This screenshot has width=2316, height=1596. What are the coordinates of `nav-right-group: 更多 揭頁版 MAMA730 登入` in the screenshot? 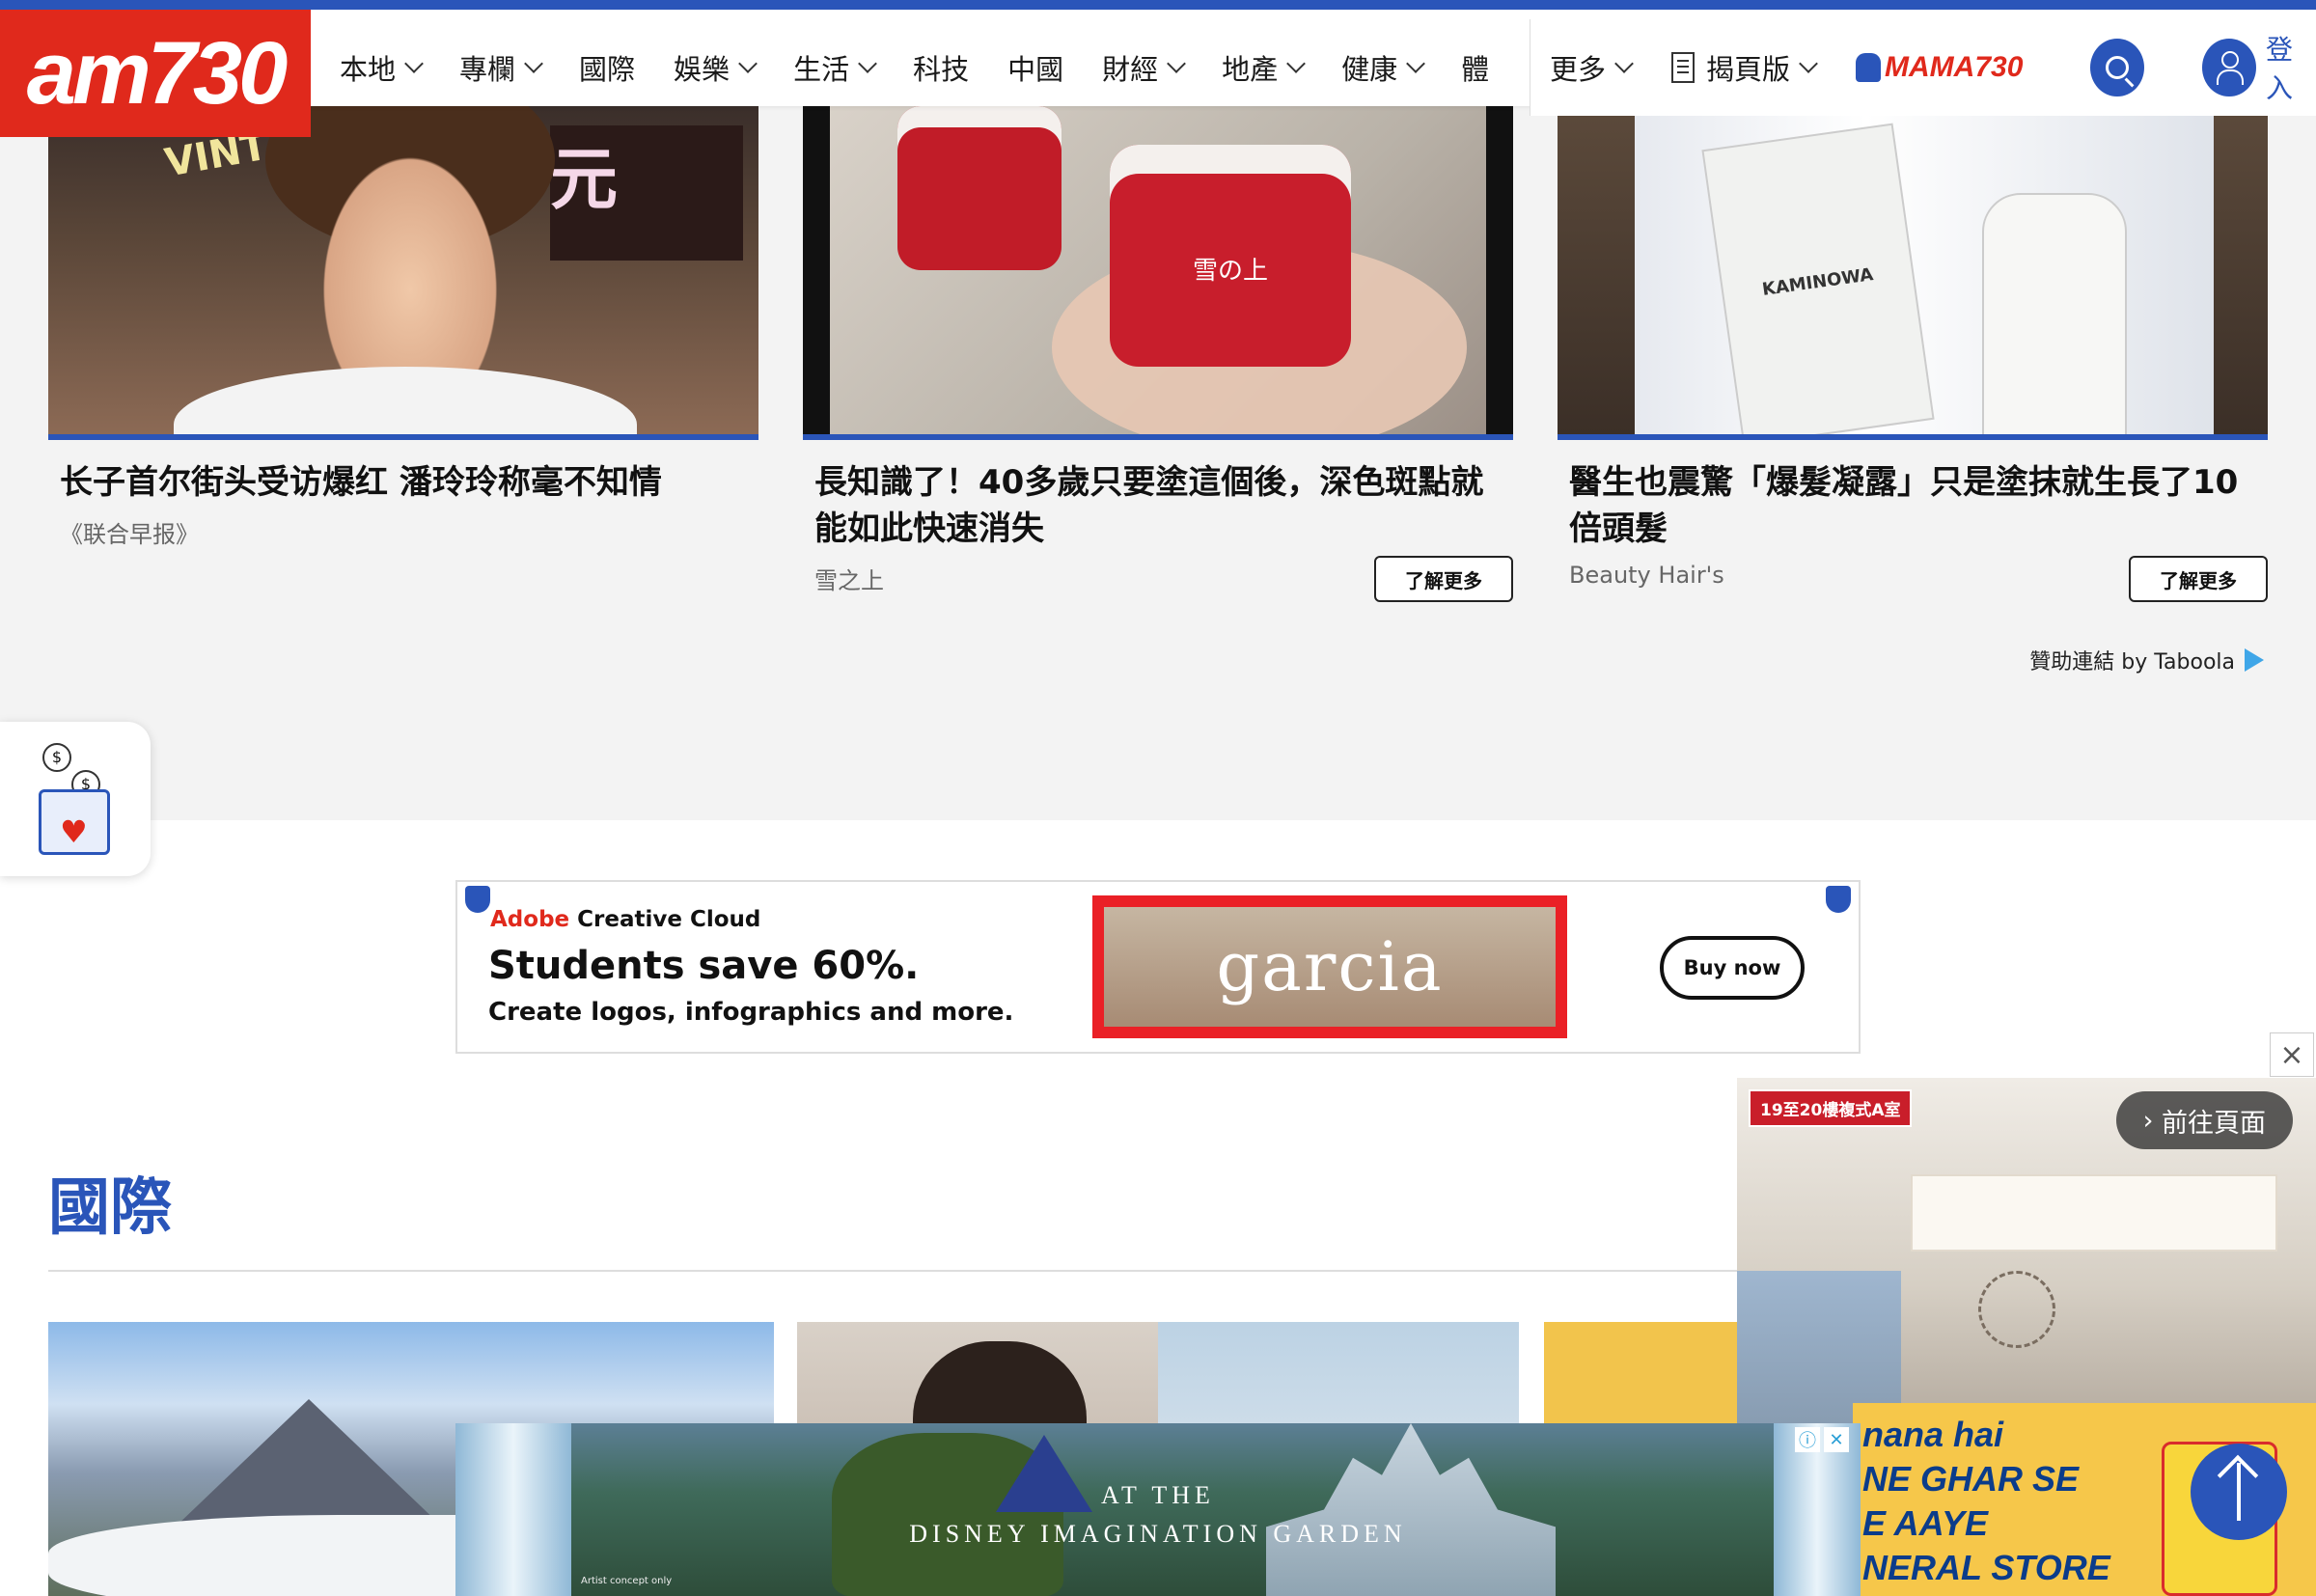 It's located at (1923, 67).